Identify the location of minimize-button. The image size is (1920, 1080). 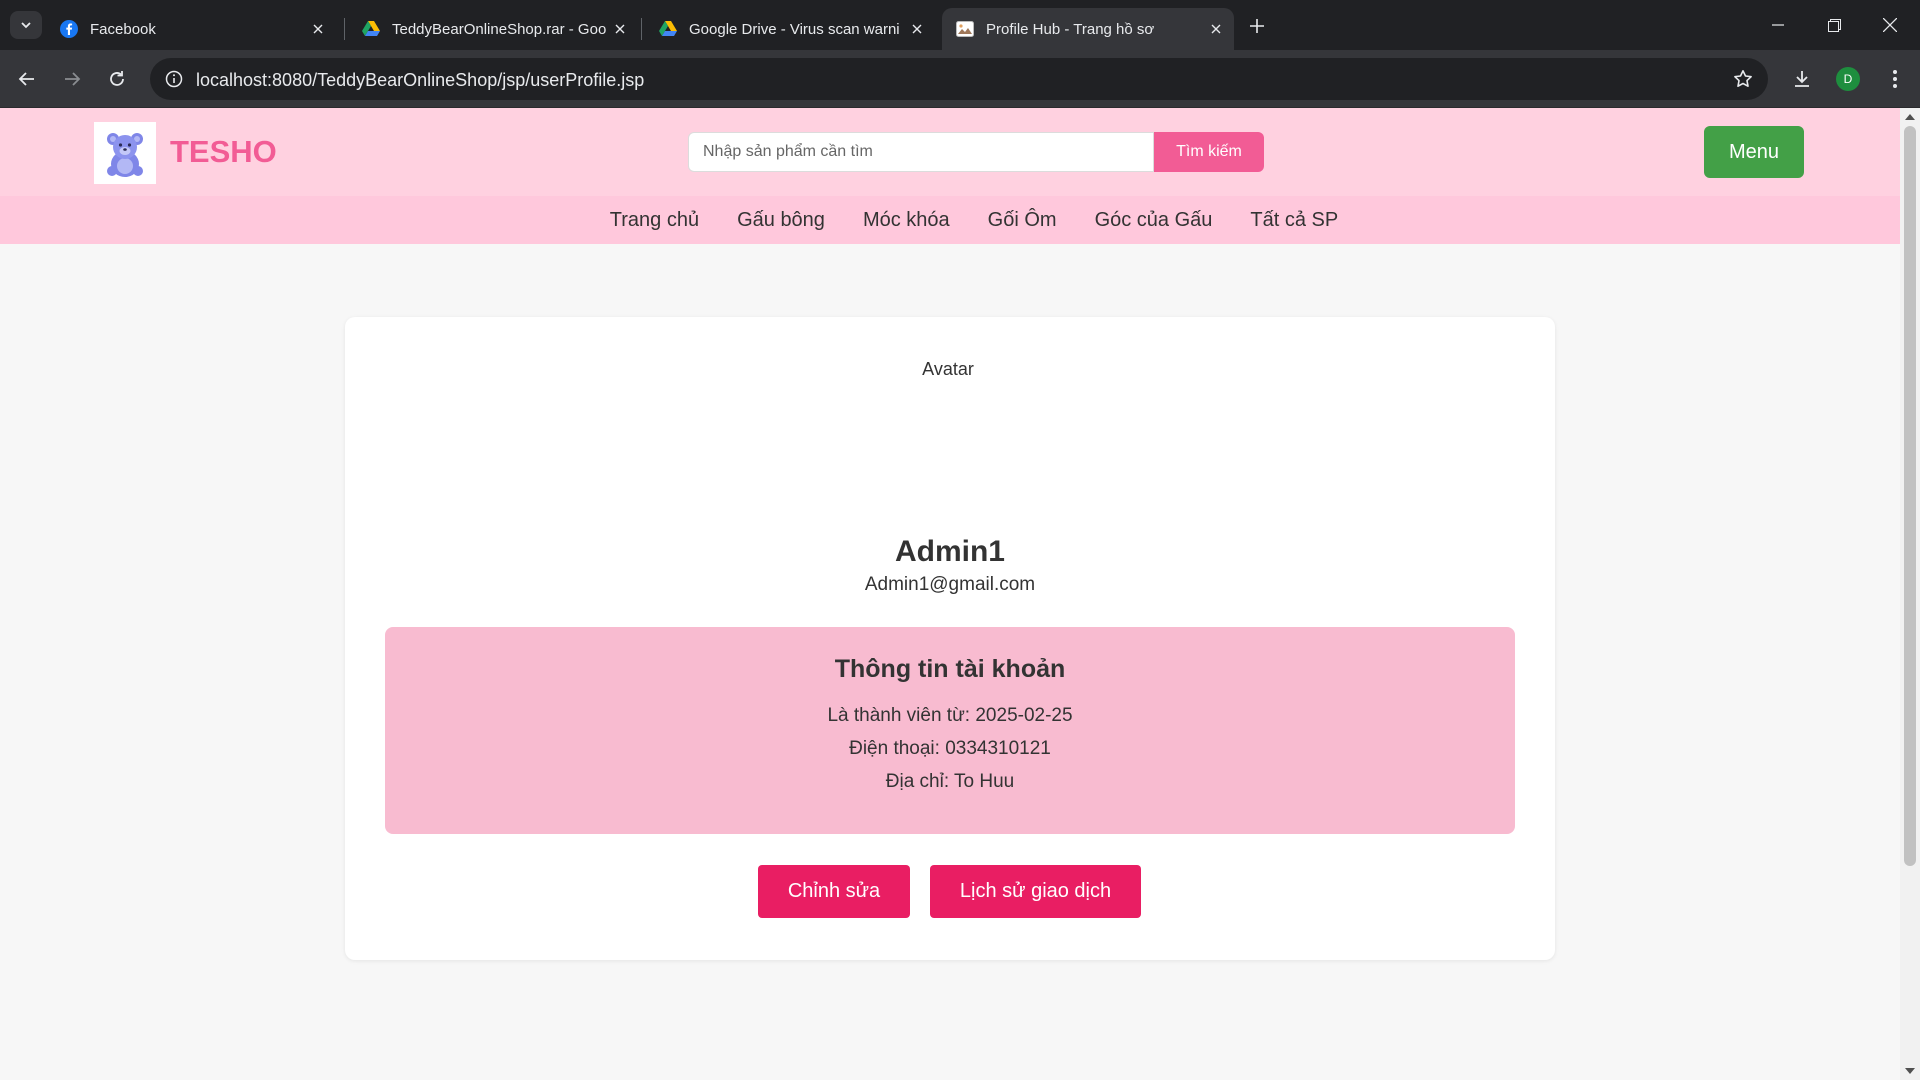
(1778, 25).